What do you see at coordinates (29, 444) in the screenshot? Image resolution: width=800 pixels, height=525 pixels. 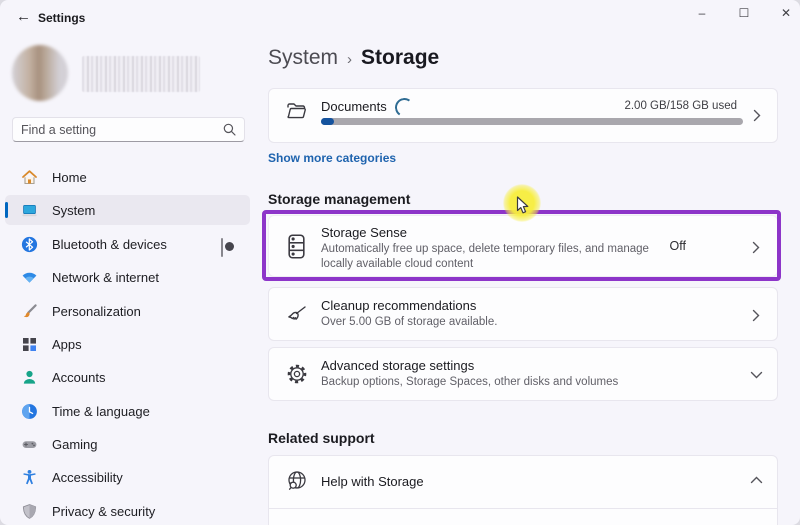 I see `gaming-icon` at bounding box center [29, 444].